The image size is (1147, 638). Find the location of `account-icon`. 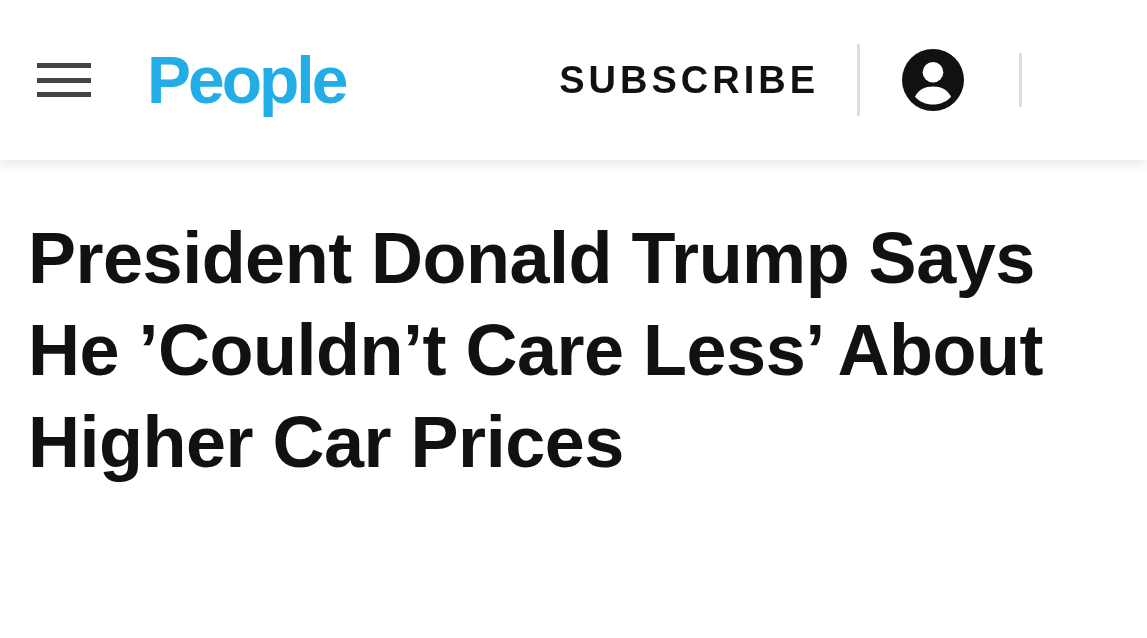

account-icon is located at coordinates (933, 80).